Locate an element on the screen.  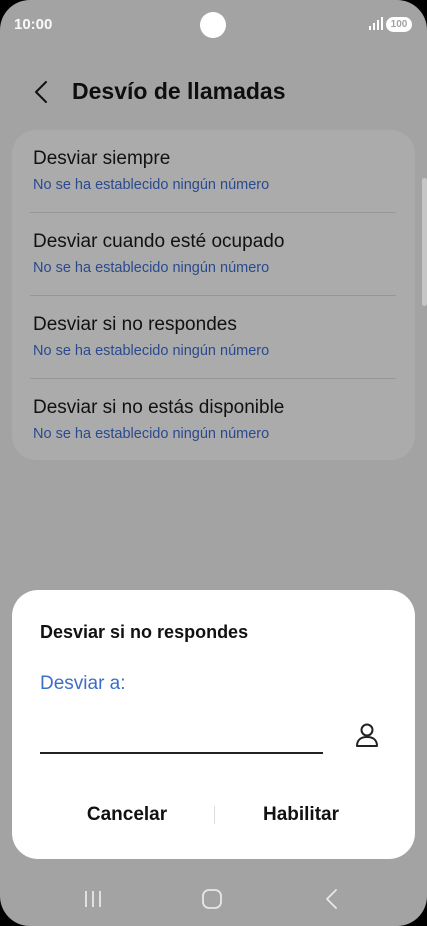
signal-icon is located at coordinates (376, 23).